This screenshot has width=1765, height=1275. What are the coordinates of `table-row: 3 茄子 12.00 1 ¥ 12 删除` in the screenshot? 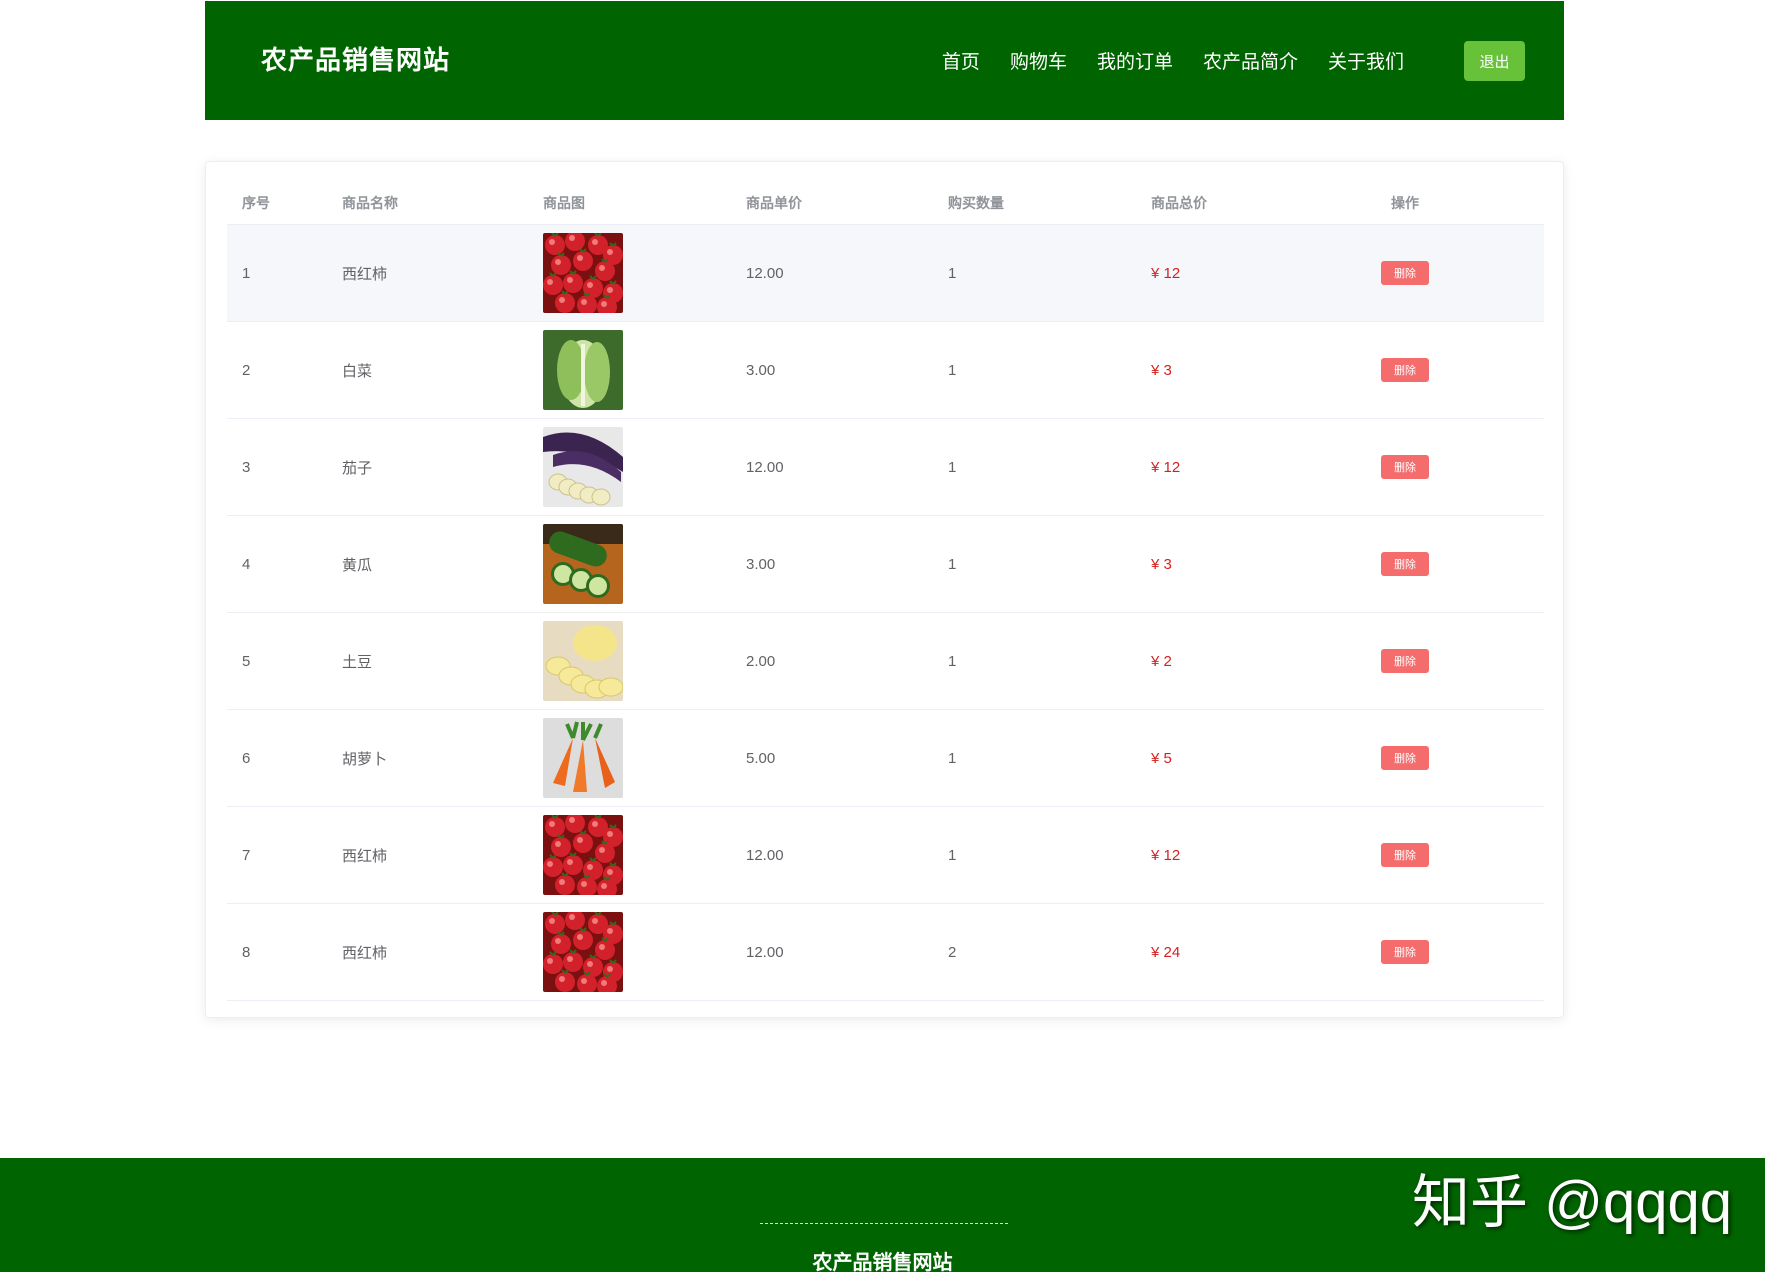 It's located at (885, 467).